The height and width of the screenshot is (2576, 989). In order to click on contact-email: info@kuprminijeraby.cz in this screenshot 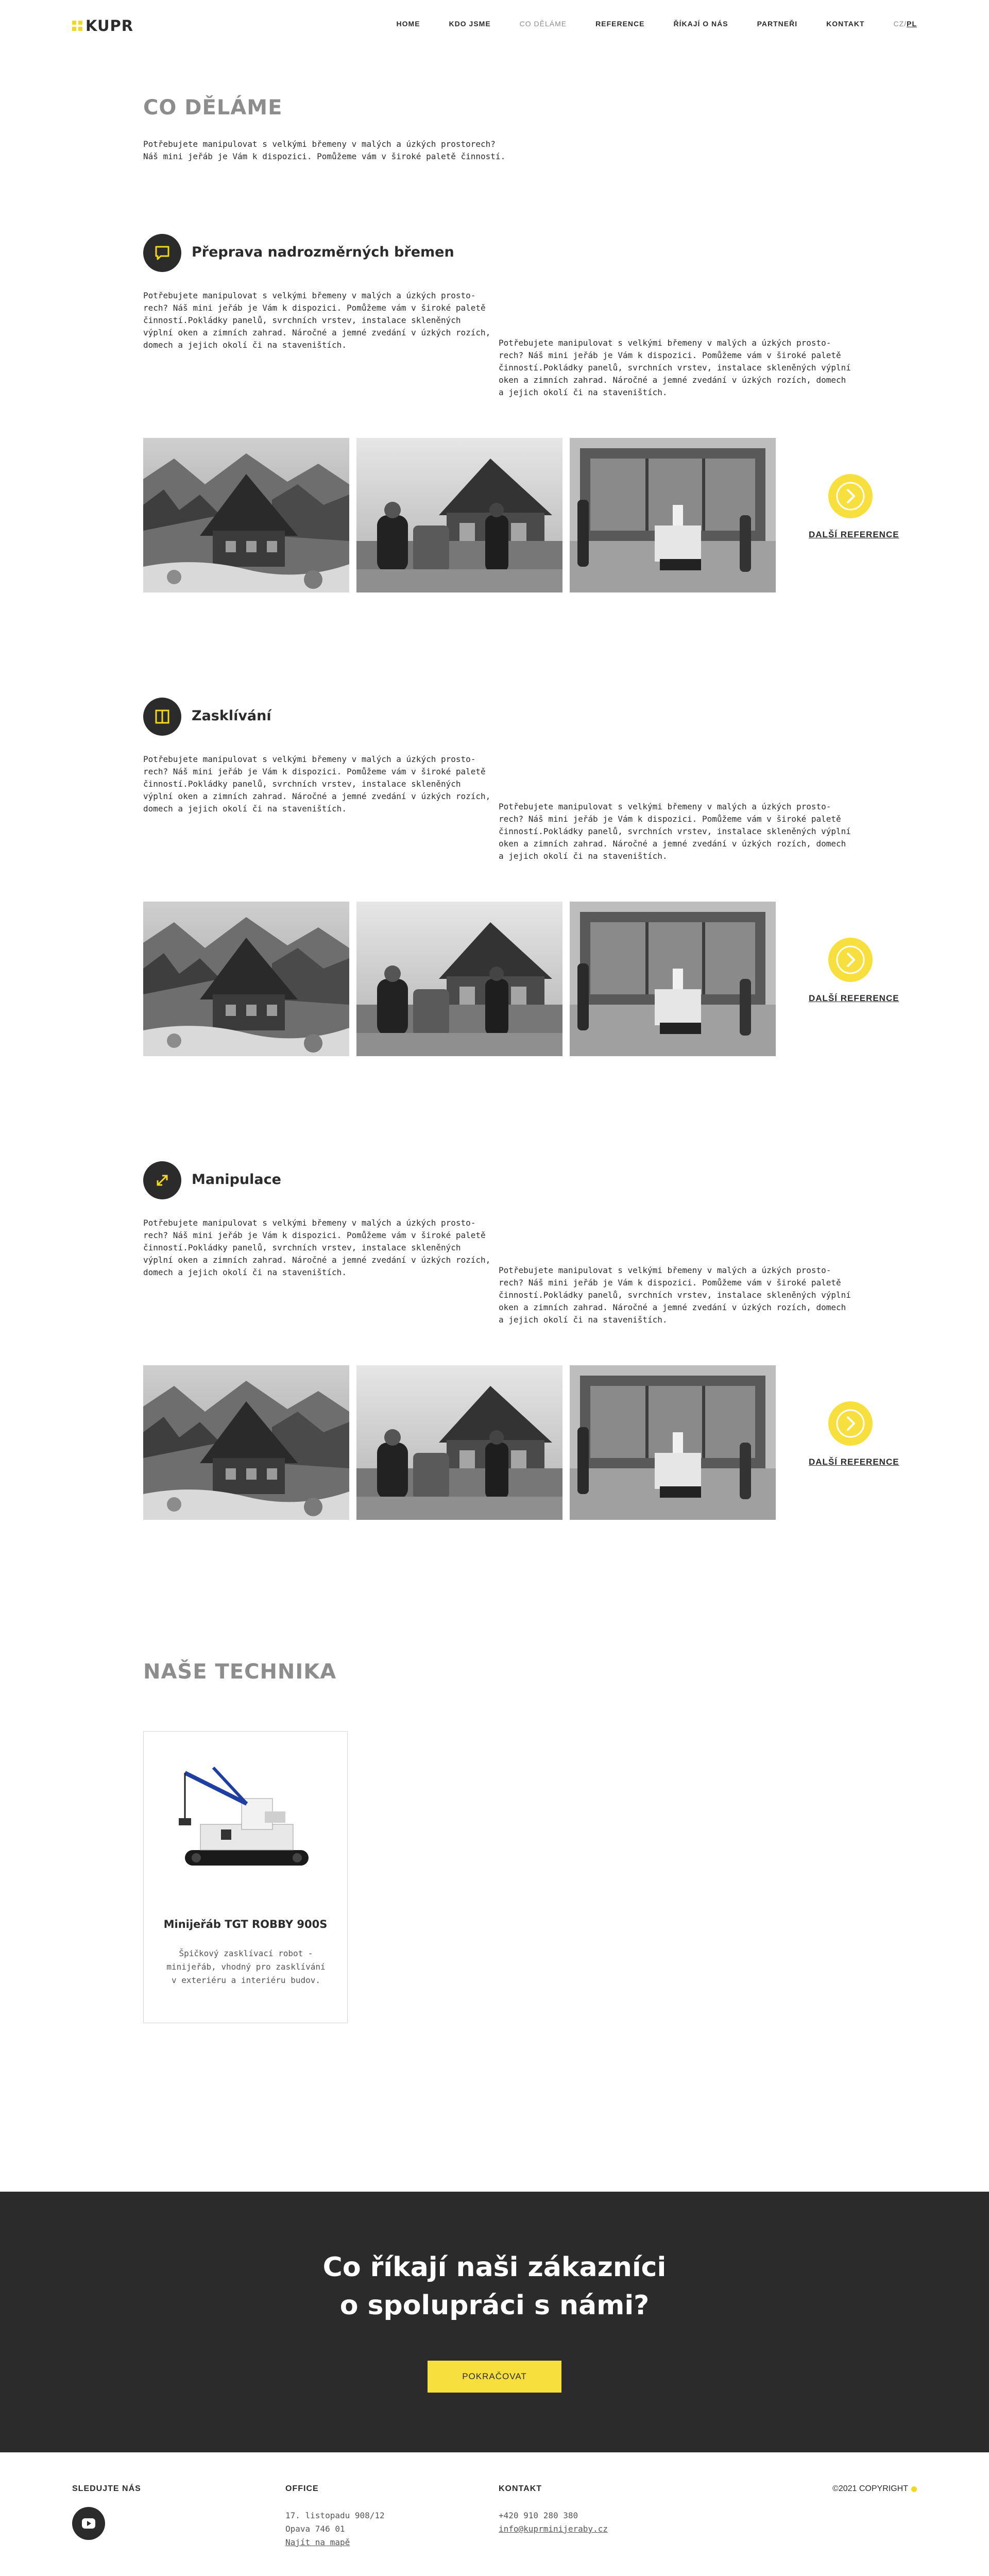, I will do `click(553, 2529)`.